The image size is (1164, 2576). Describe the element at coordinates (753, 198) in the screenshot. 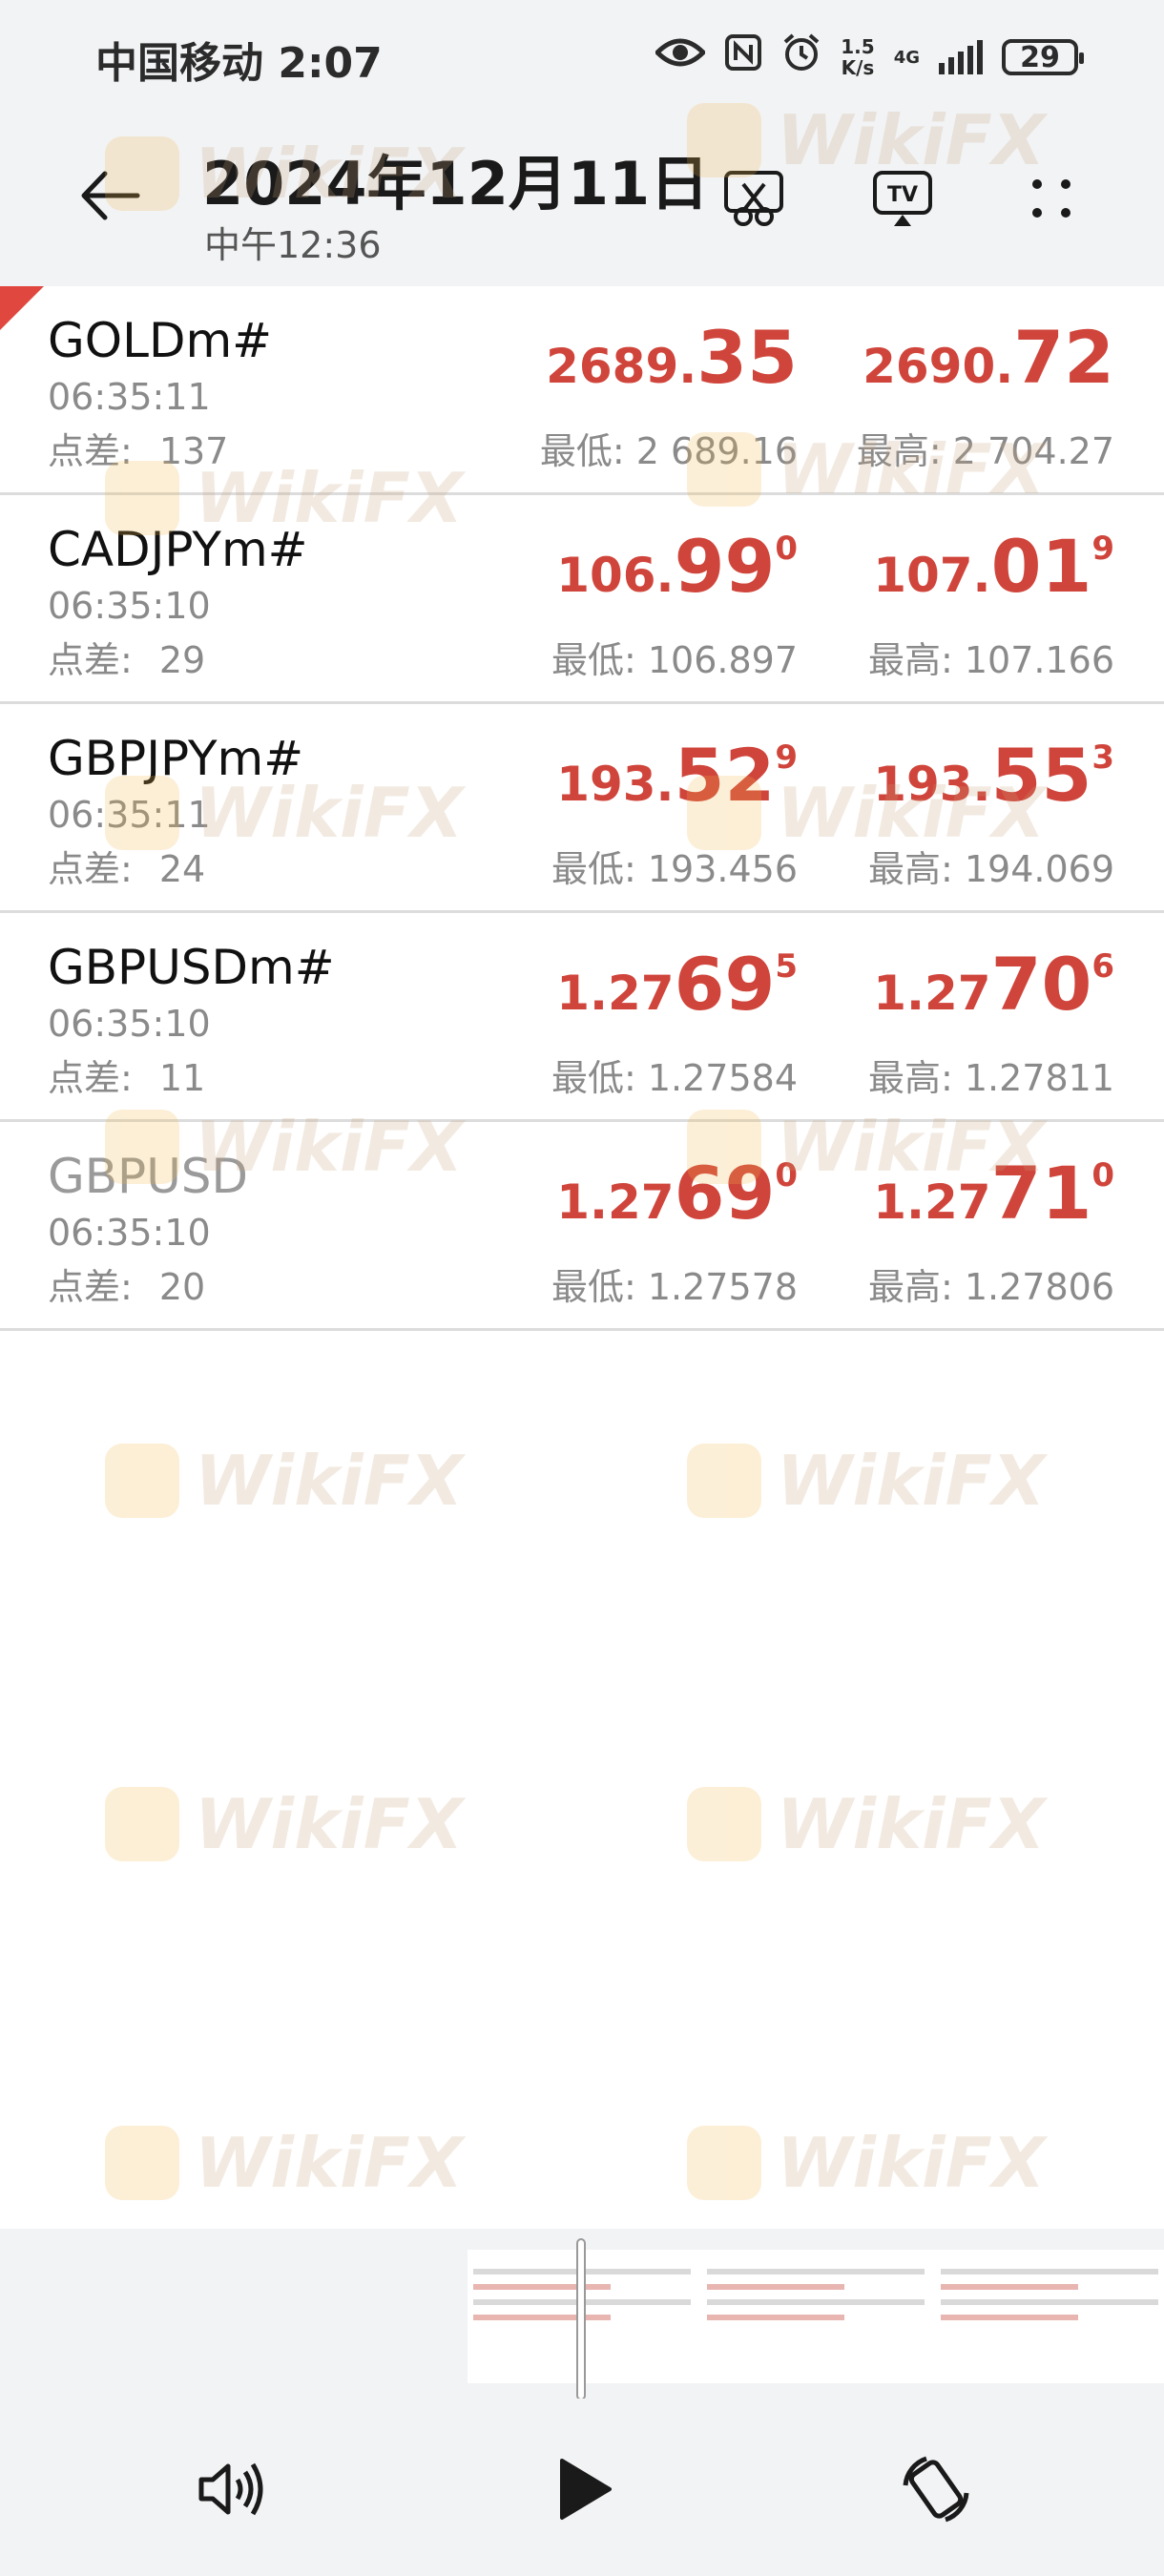

I see `edit-image-icon` at that location.